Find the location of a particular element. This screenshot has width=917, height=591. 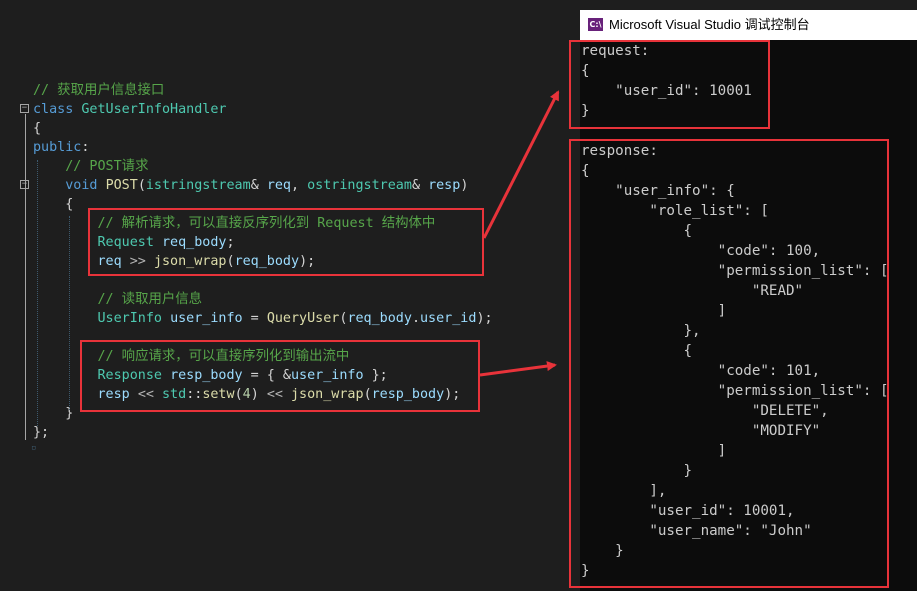

code-line: } is located at coordinates (53, 413).